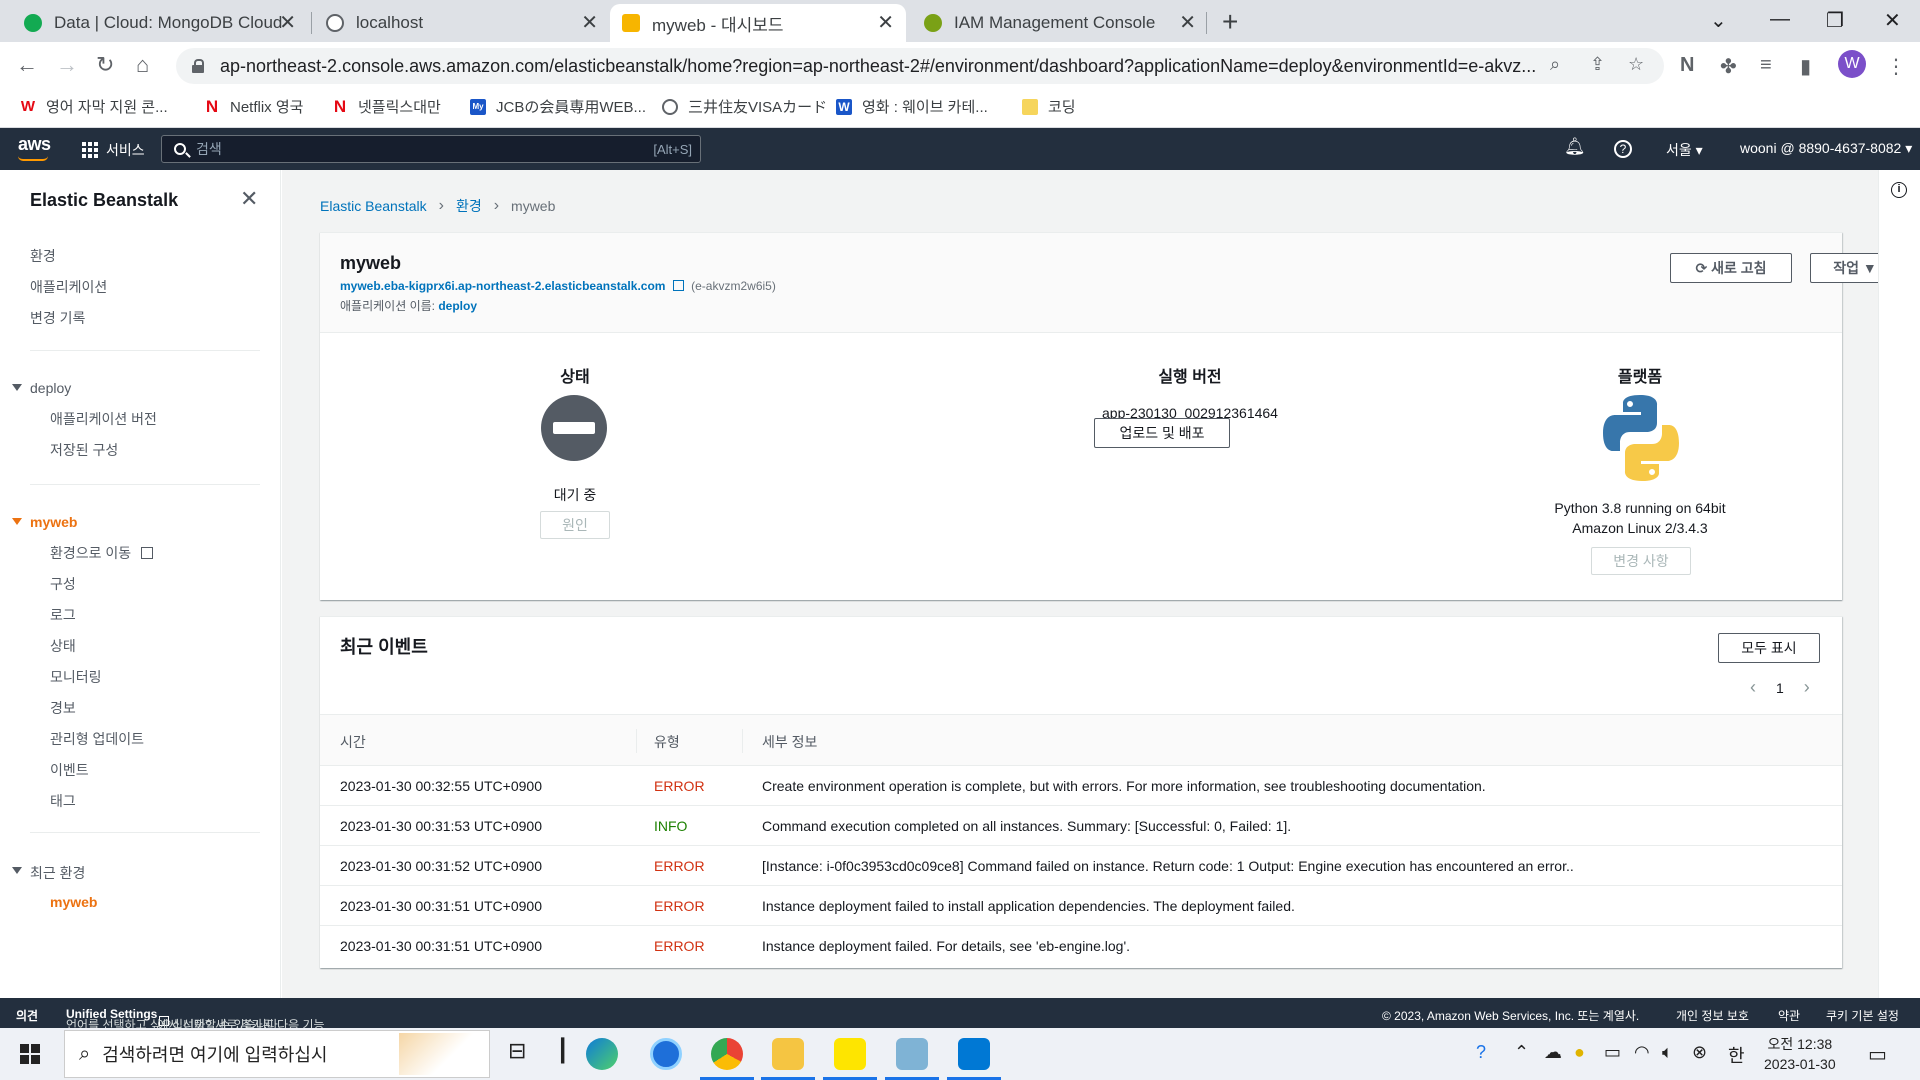 Image resolution: width=1920 pixels, height=1080 pixels. Describe the element at coordinates (666, 1054) in the screenshot. I see `internet-explorer-icon` at that location.